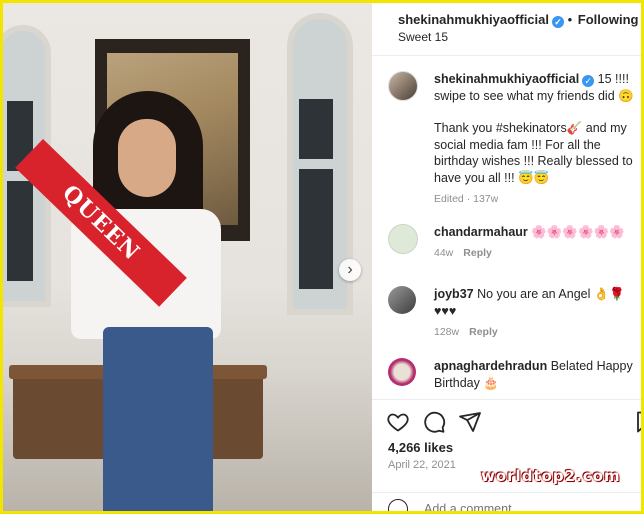 Image resolution: width=644 pixels, height=514 pixels. Describe the element at coordinates (447, 332) in the screenshot. I see `comment-time: 128w` at that location.